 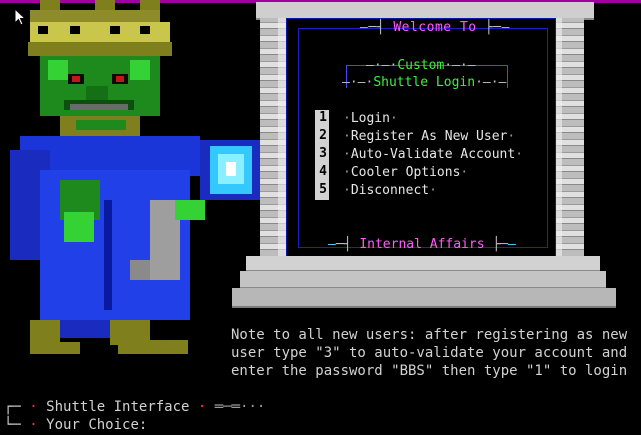 What do you see at coordinates (435, 27) in the screenshot?
I see `welcome-title: —─┤ Welcome To ├─—` at bounding box center [435, 27].